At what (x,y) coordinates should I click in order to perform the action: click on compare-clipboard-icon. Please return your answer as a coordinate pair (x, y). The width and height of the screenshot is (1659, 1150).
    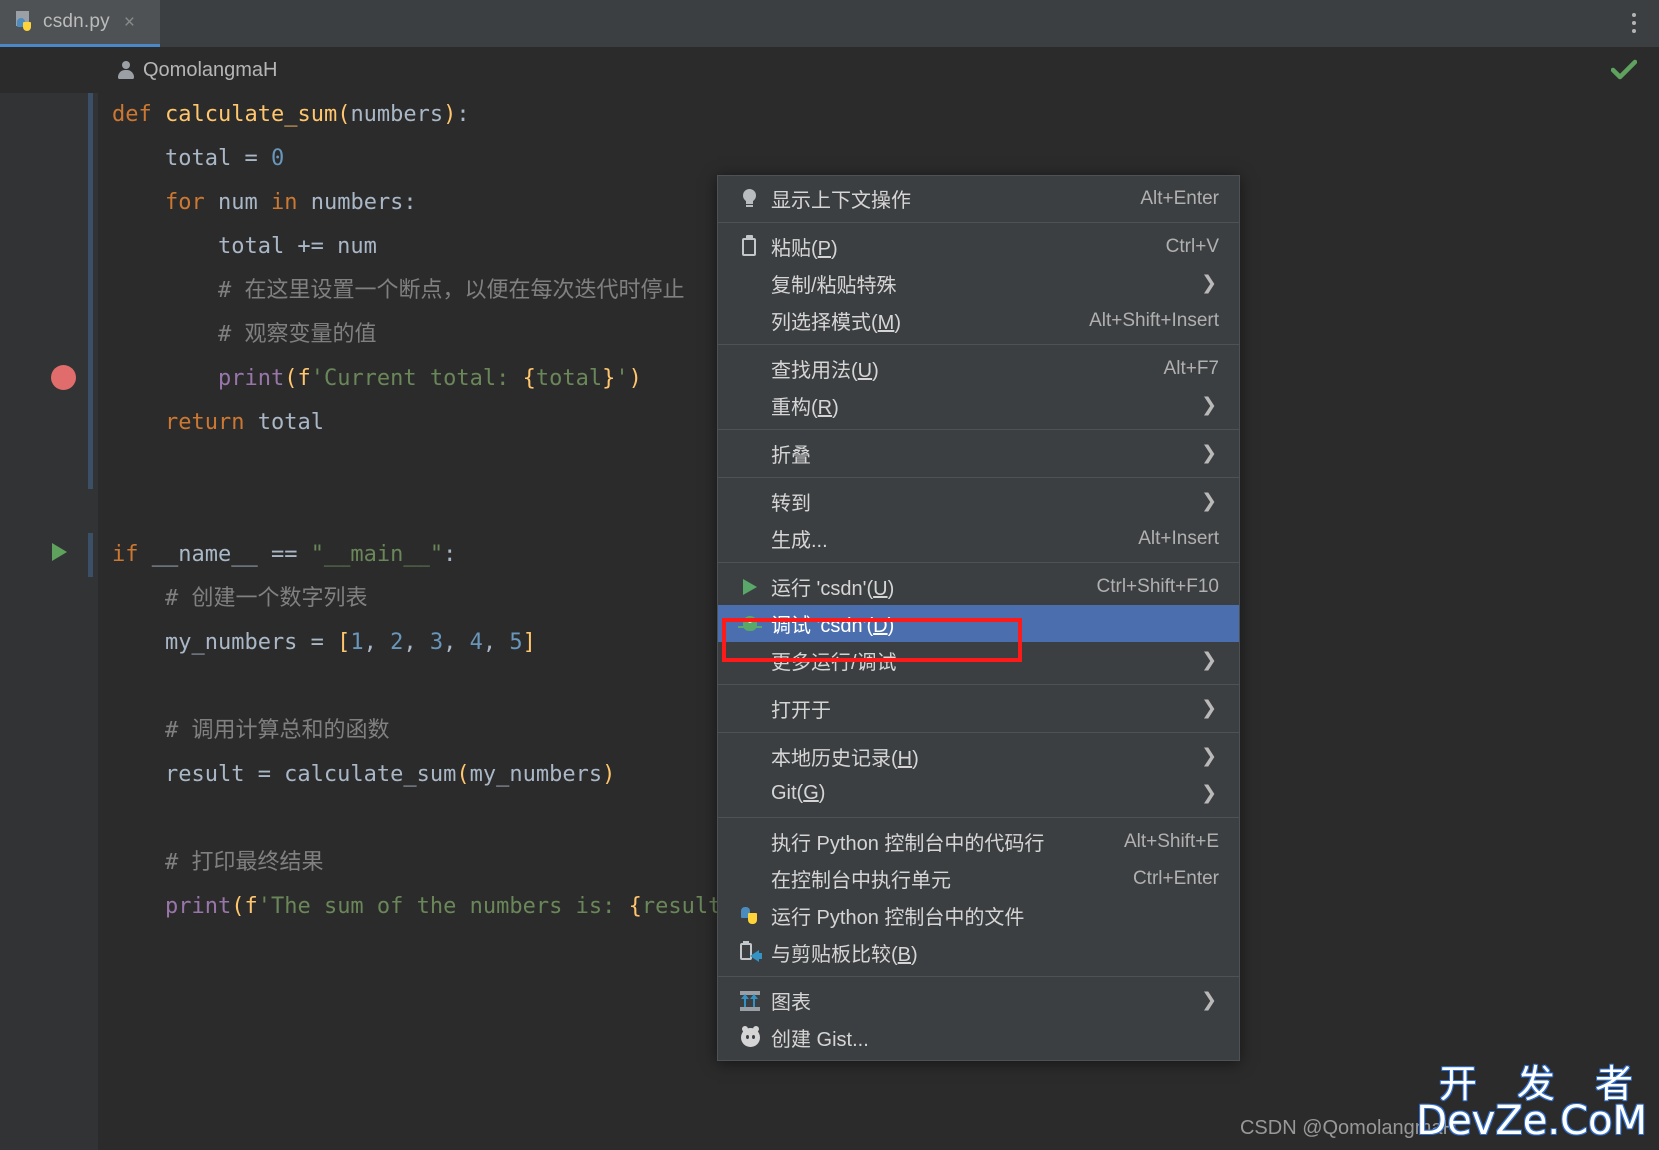
    Looking at the image, I should click on (750, 952).